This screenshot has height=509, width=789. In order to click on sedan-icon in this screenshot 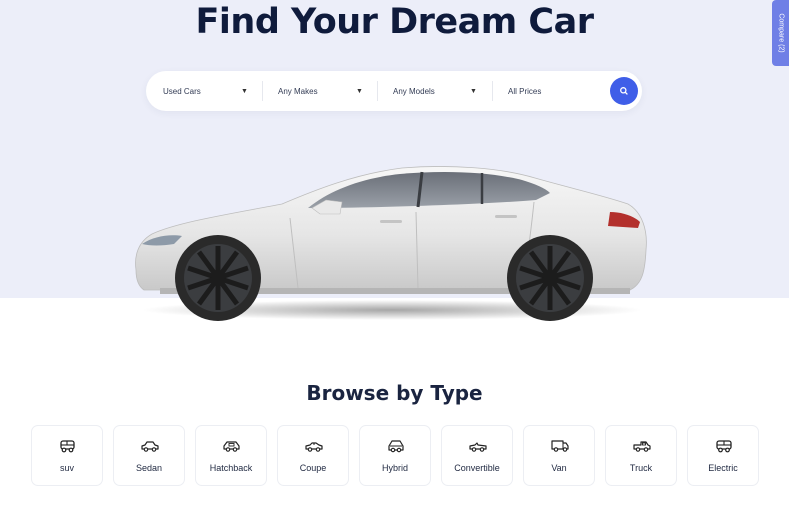, I will do `click(150, 446)`.